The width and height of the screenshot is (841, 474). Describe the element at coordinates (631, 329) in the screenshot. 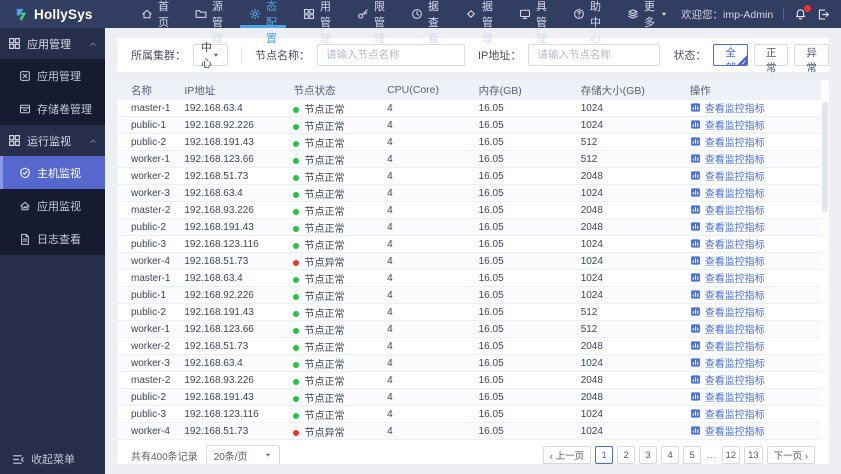

I see `cell-storage: 512` at that location.